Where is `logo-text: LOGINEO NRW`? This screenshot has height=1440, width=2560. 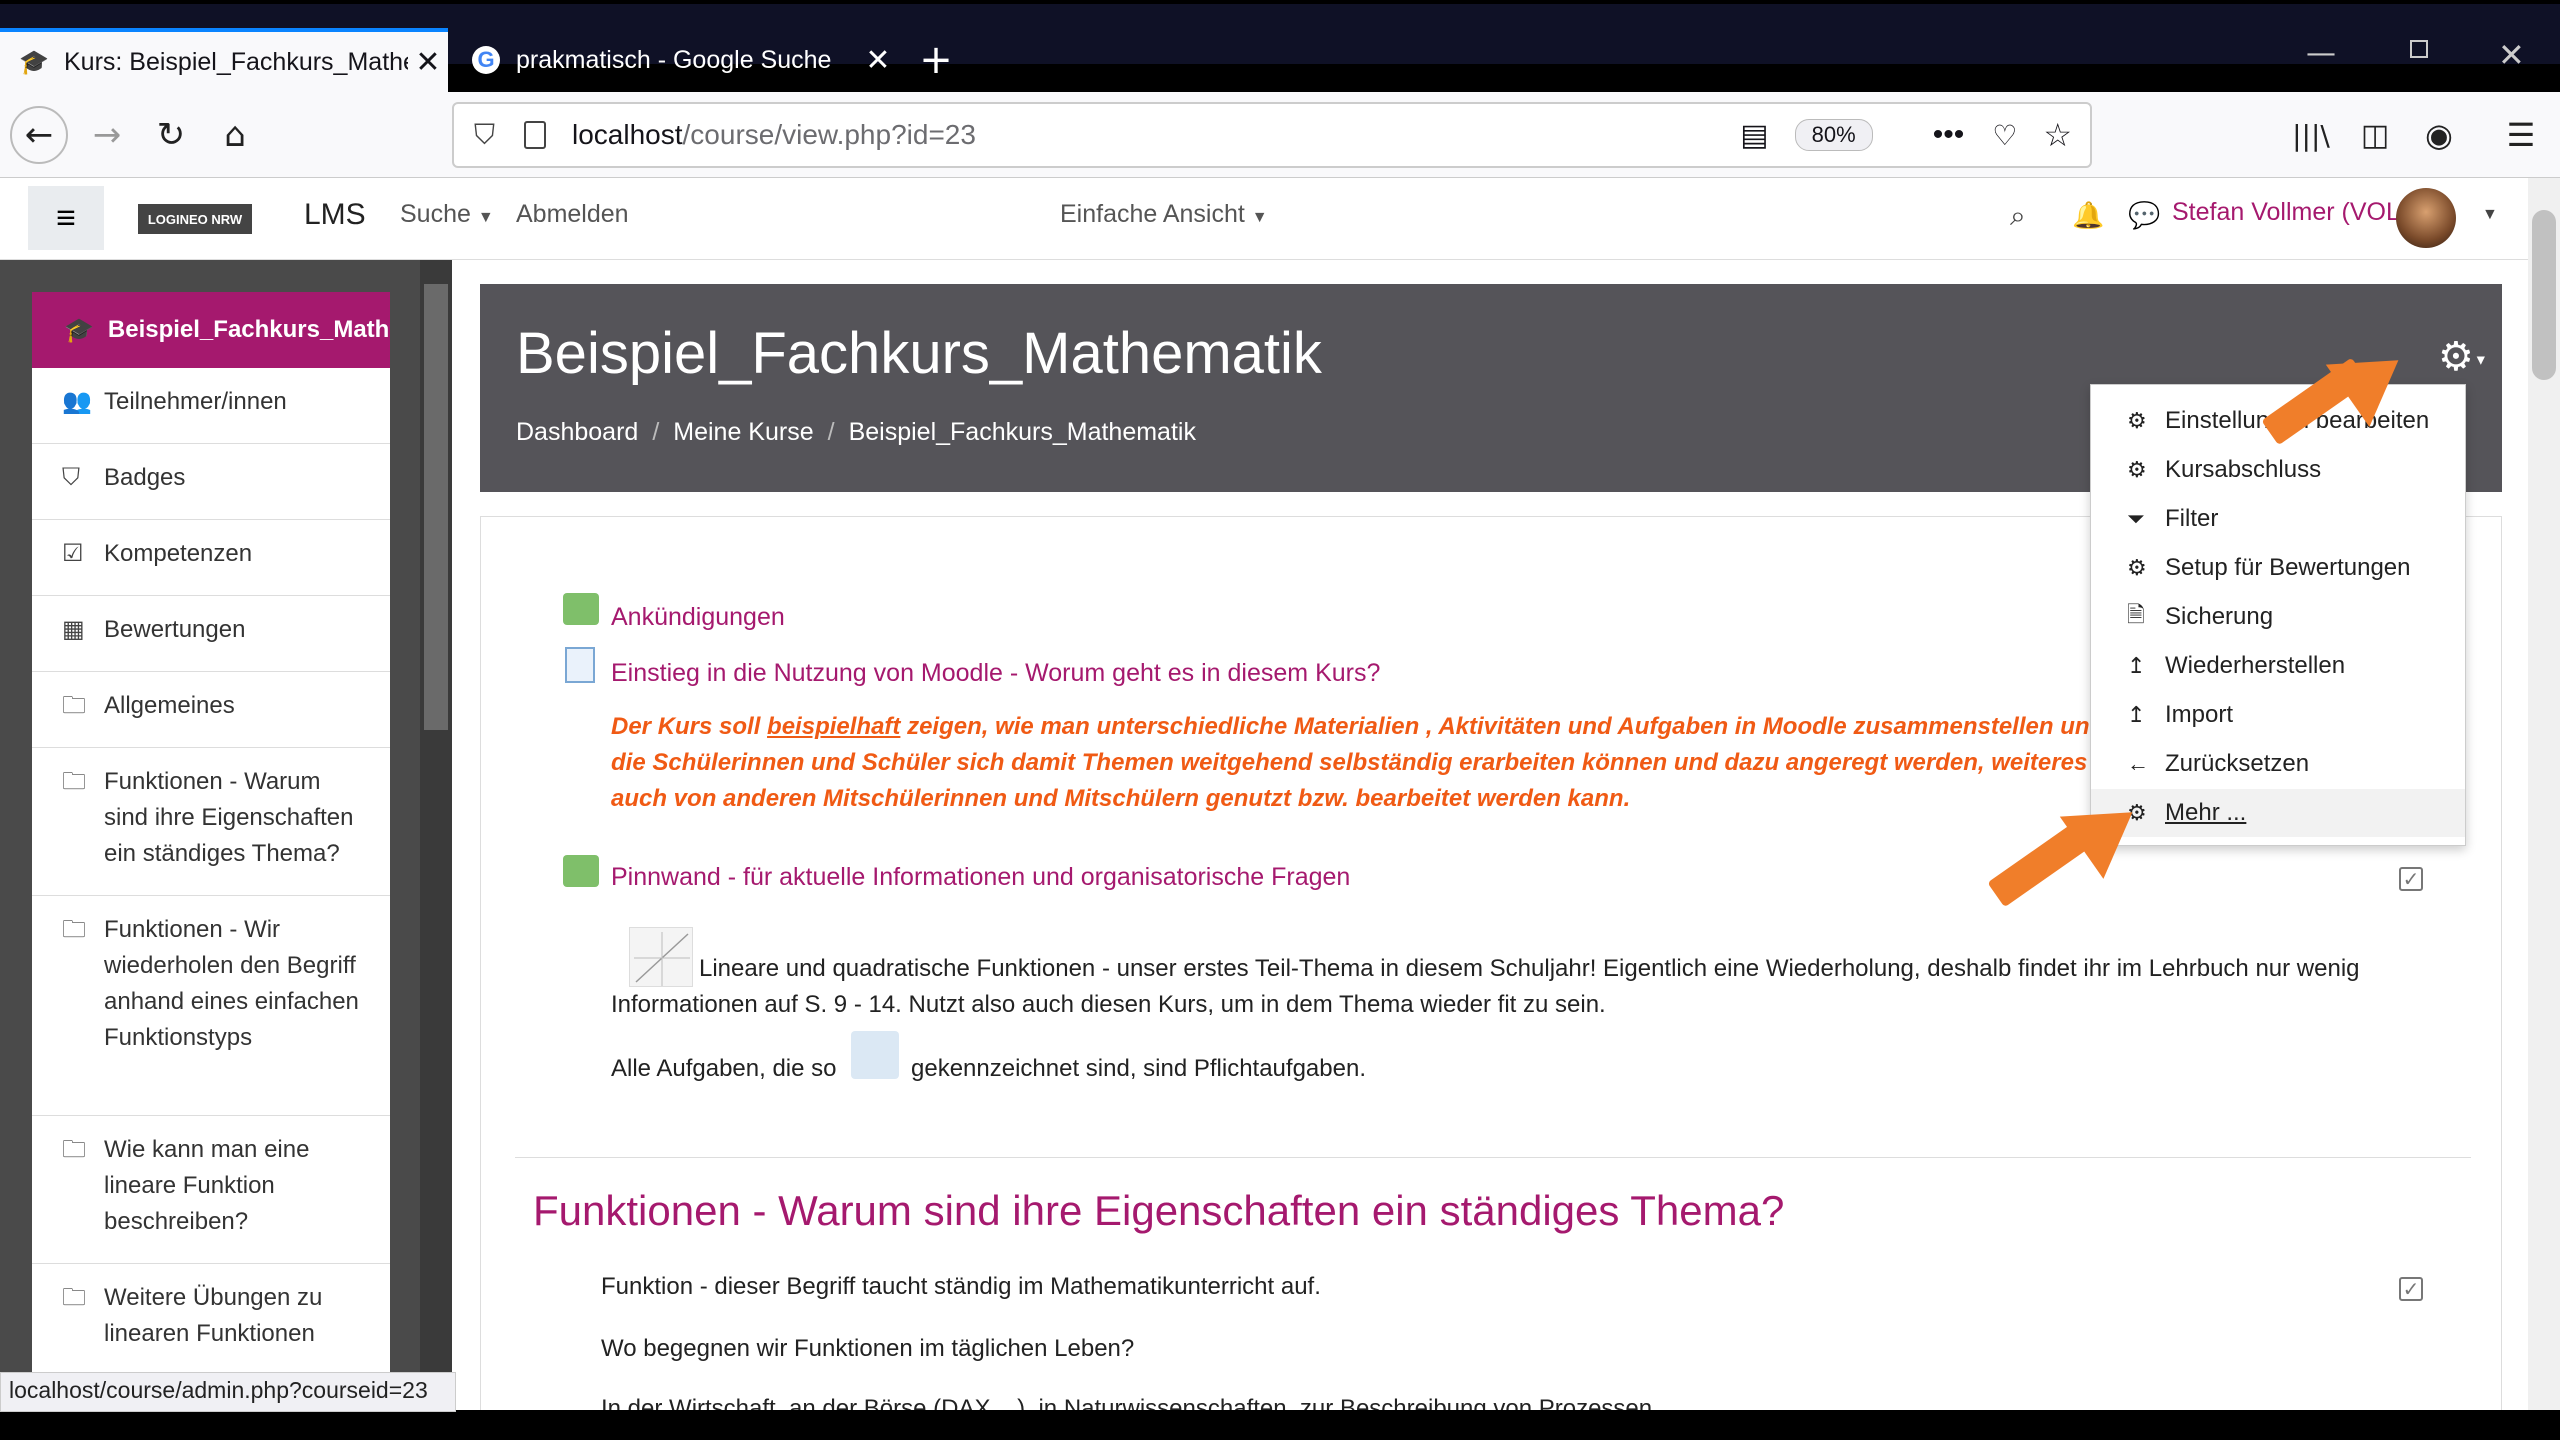
logo-text: LOGINEO NRW is located at coordinates (195, 219).